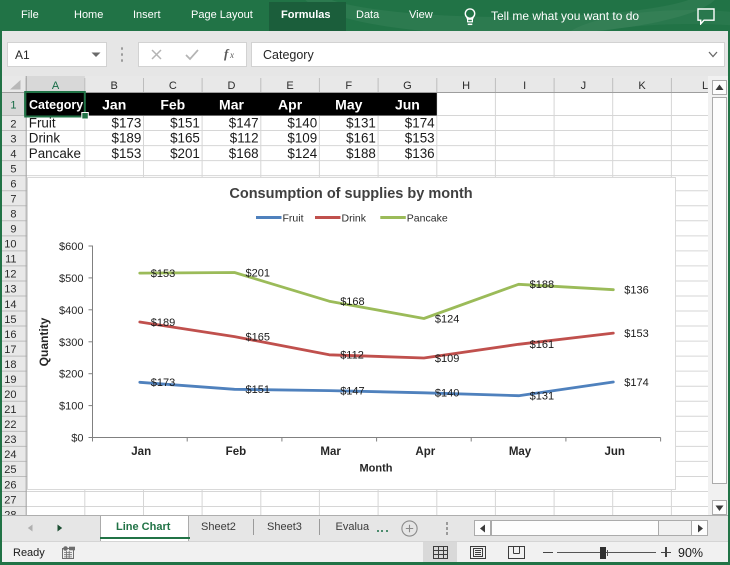 This screenshot has height=565, width=730. I want to click on svg-text: 10, so click(10, 245).